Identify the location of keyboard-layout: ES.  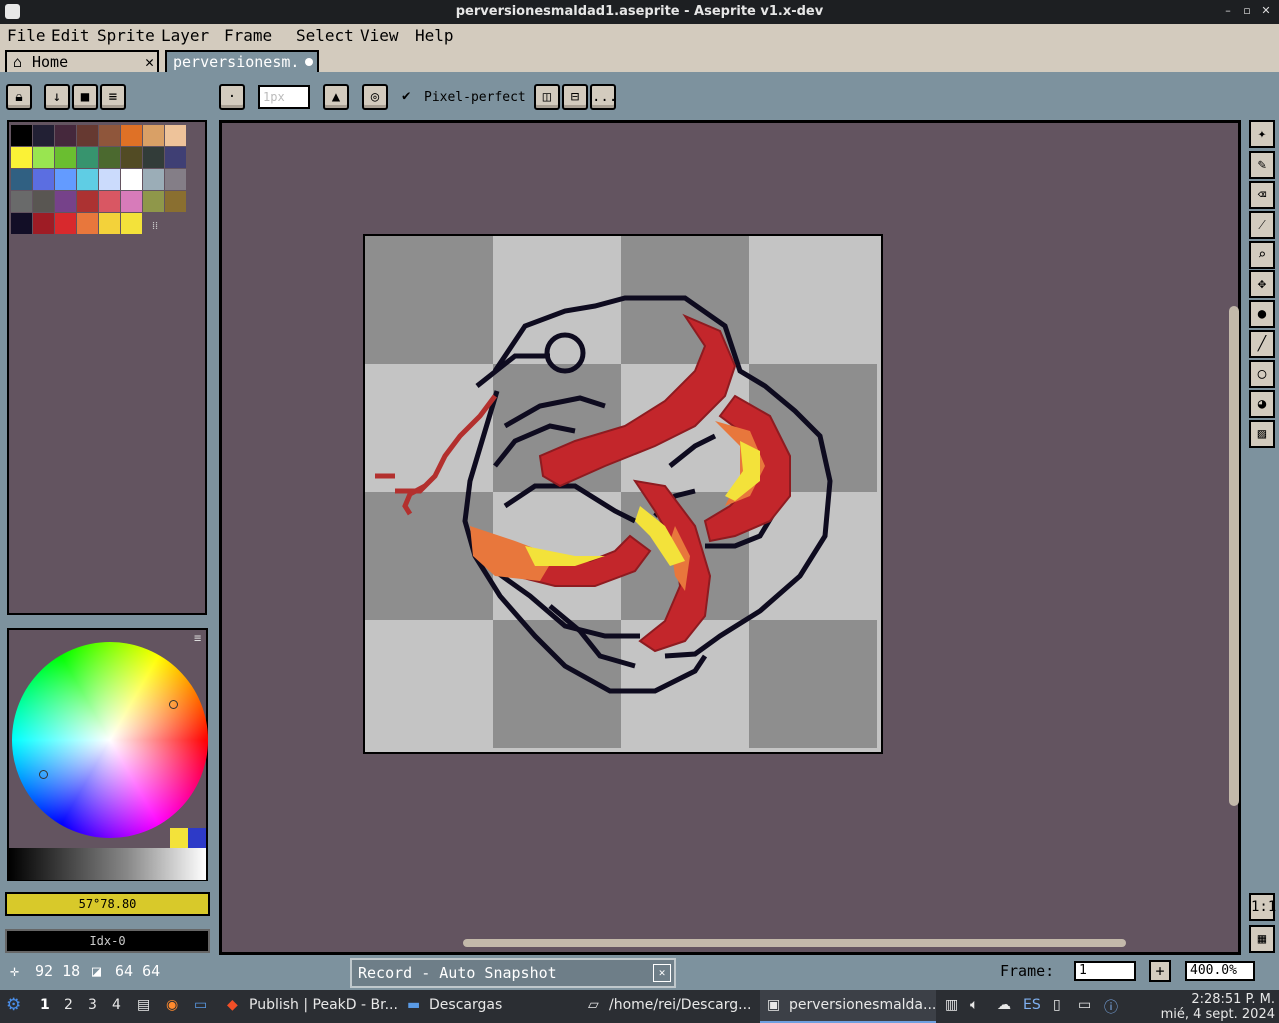
(1032, 1005).